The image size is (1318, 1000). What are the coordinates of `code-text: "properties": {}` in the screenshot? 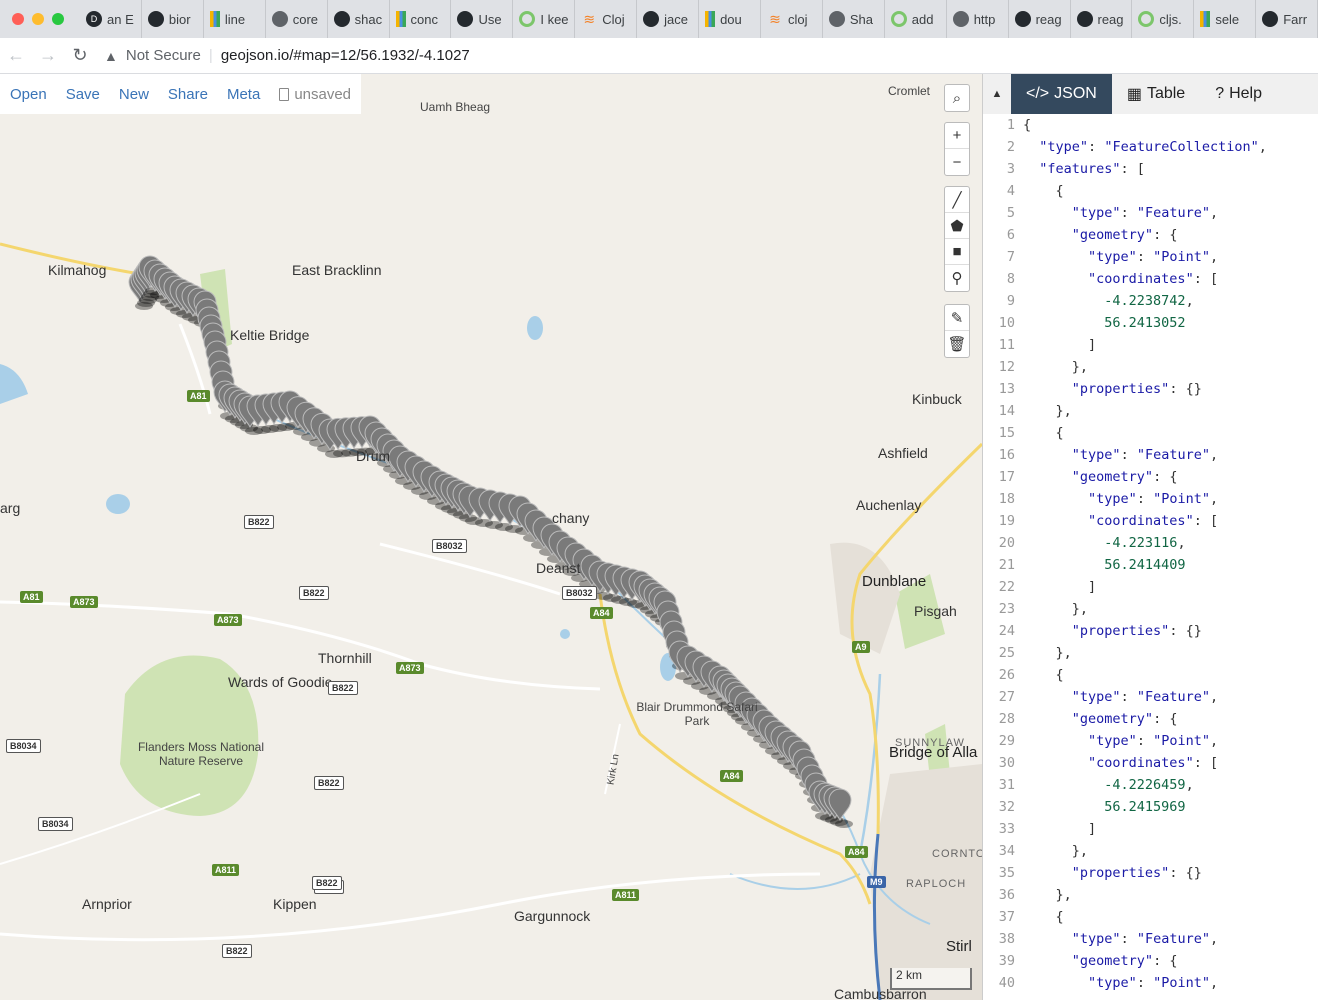 It's located at (1136, 389).